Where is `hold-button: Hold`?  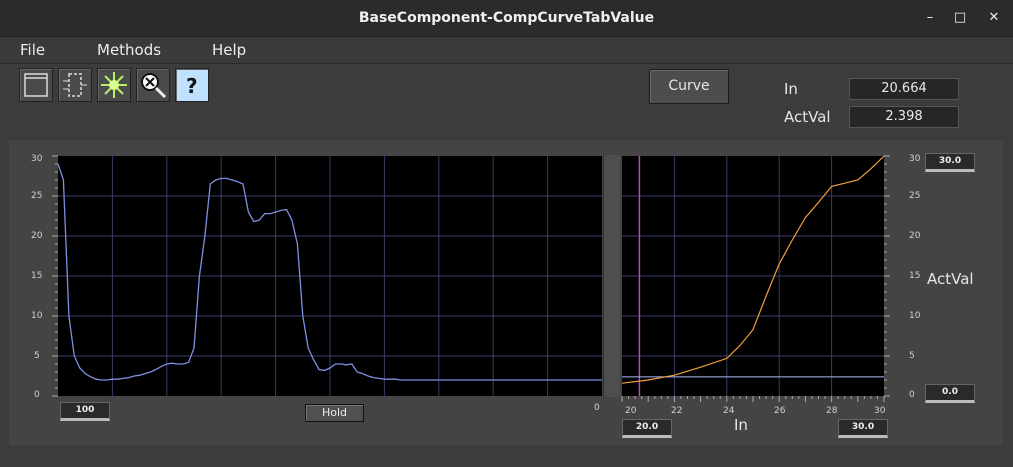 hold-button: Hold is located at coordinates (334, 413).